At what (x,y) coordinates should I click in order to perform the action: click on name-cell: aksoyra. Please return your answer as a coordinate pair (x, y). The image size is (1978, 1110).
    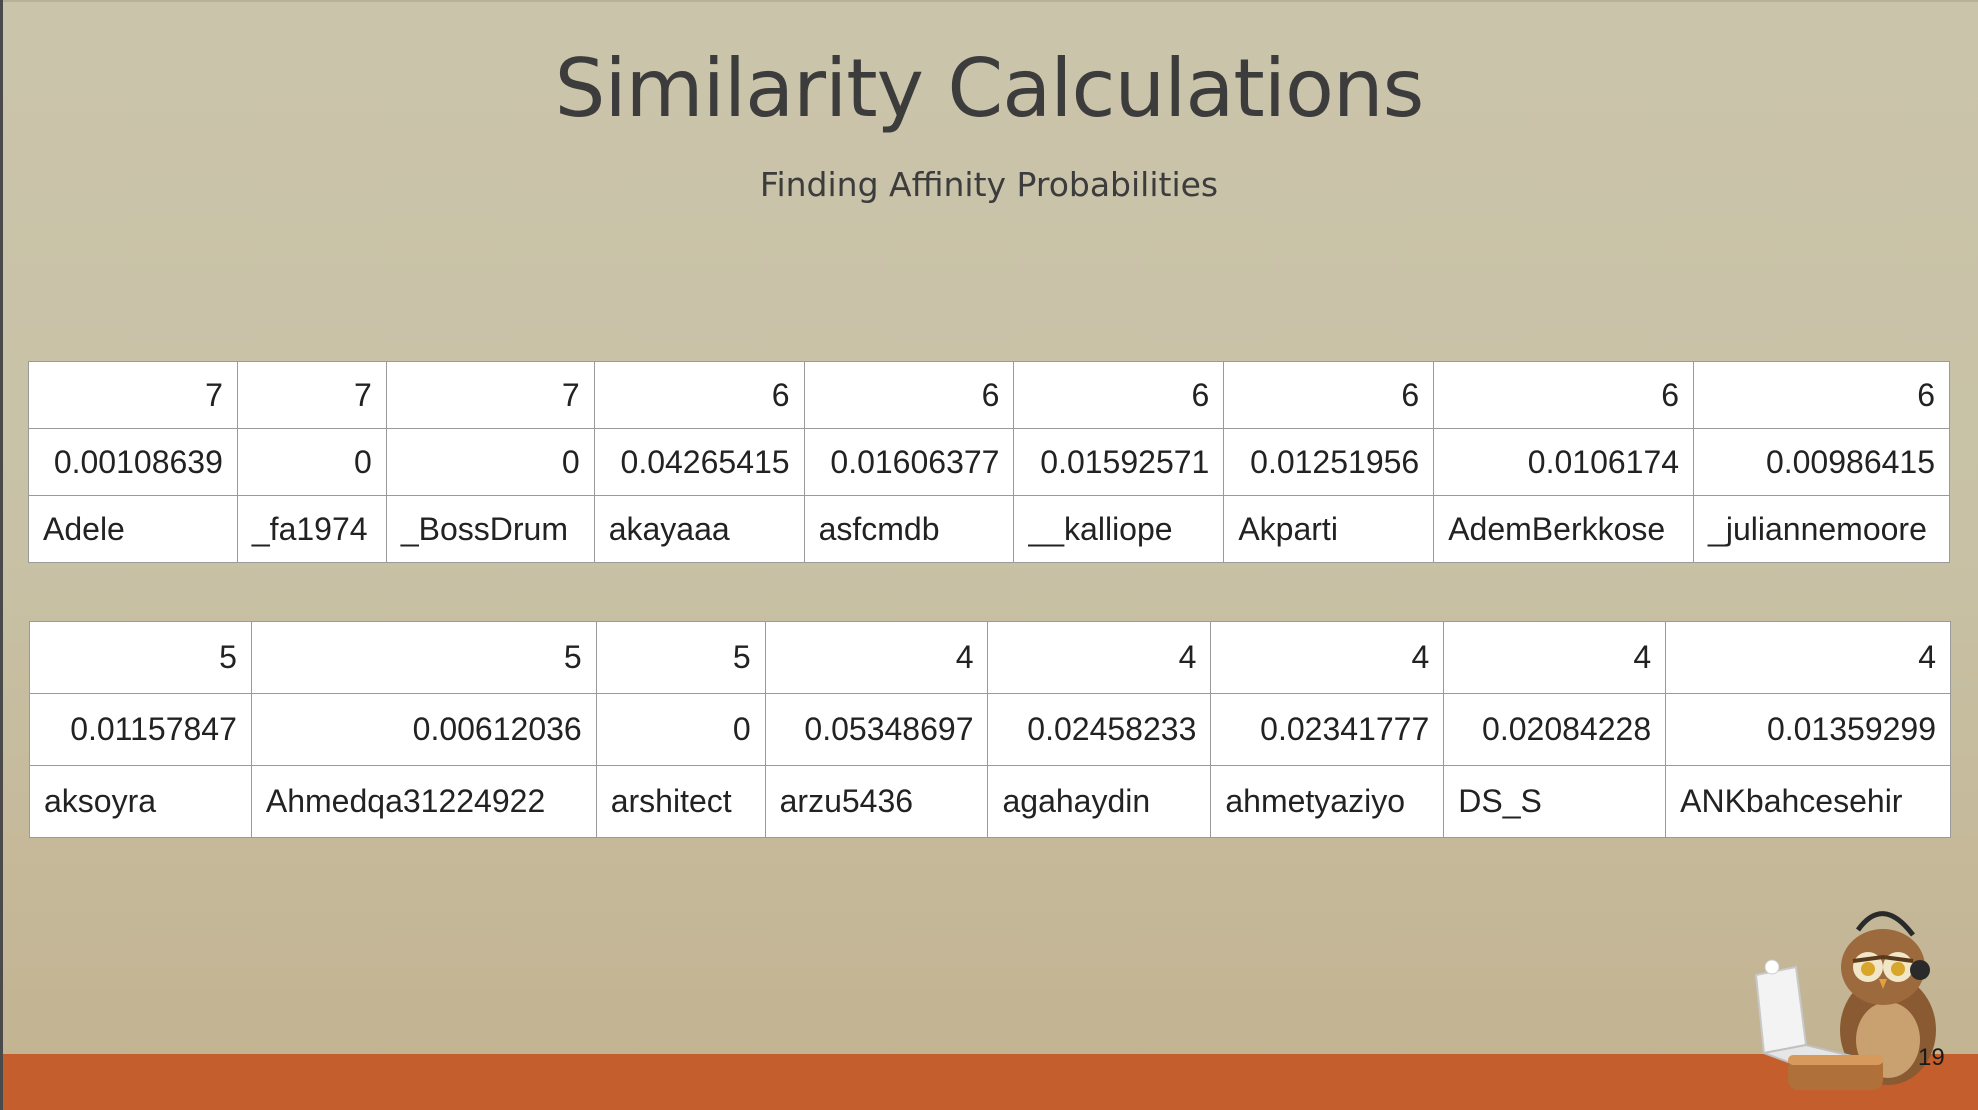
    Looking at the image, I should click on (140, 801).